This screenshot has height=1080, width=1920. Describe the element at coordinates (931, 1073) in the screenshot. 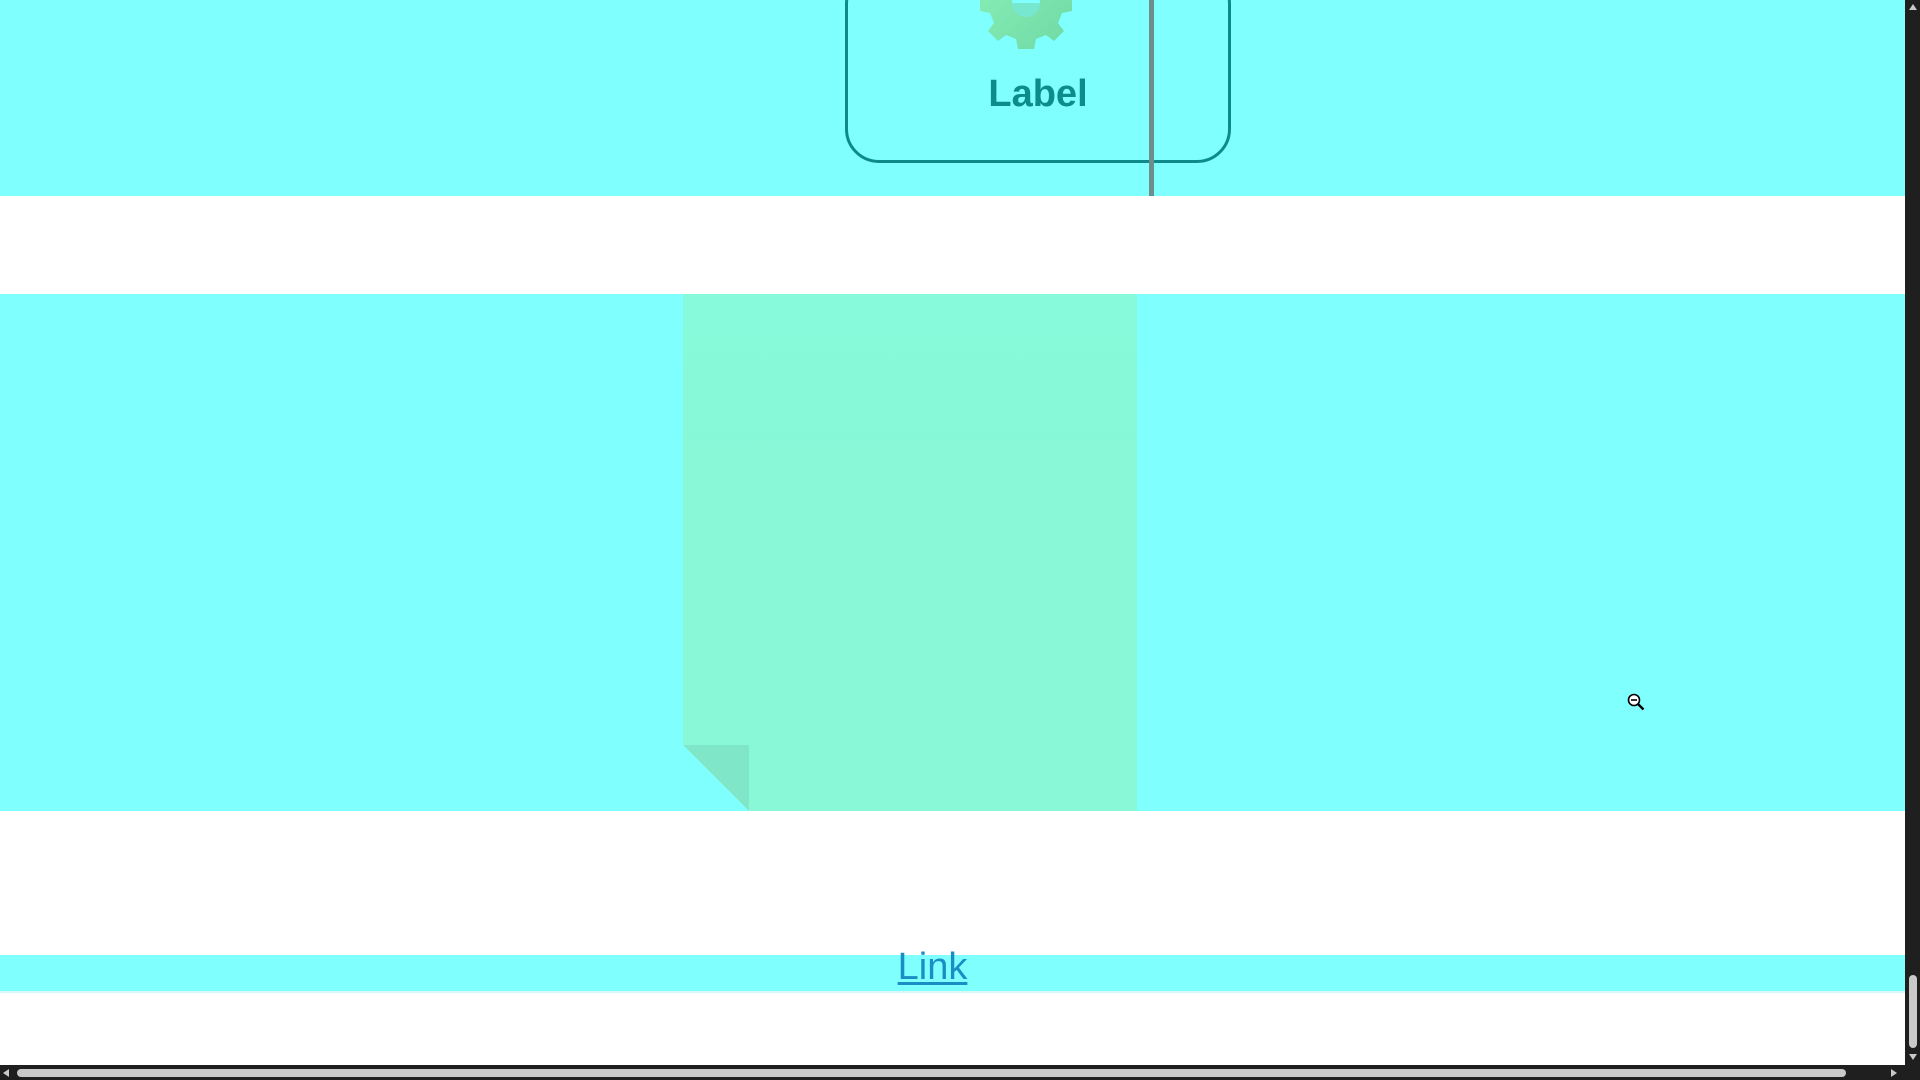

I see `horizontal-scroll-thumb` at that location.